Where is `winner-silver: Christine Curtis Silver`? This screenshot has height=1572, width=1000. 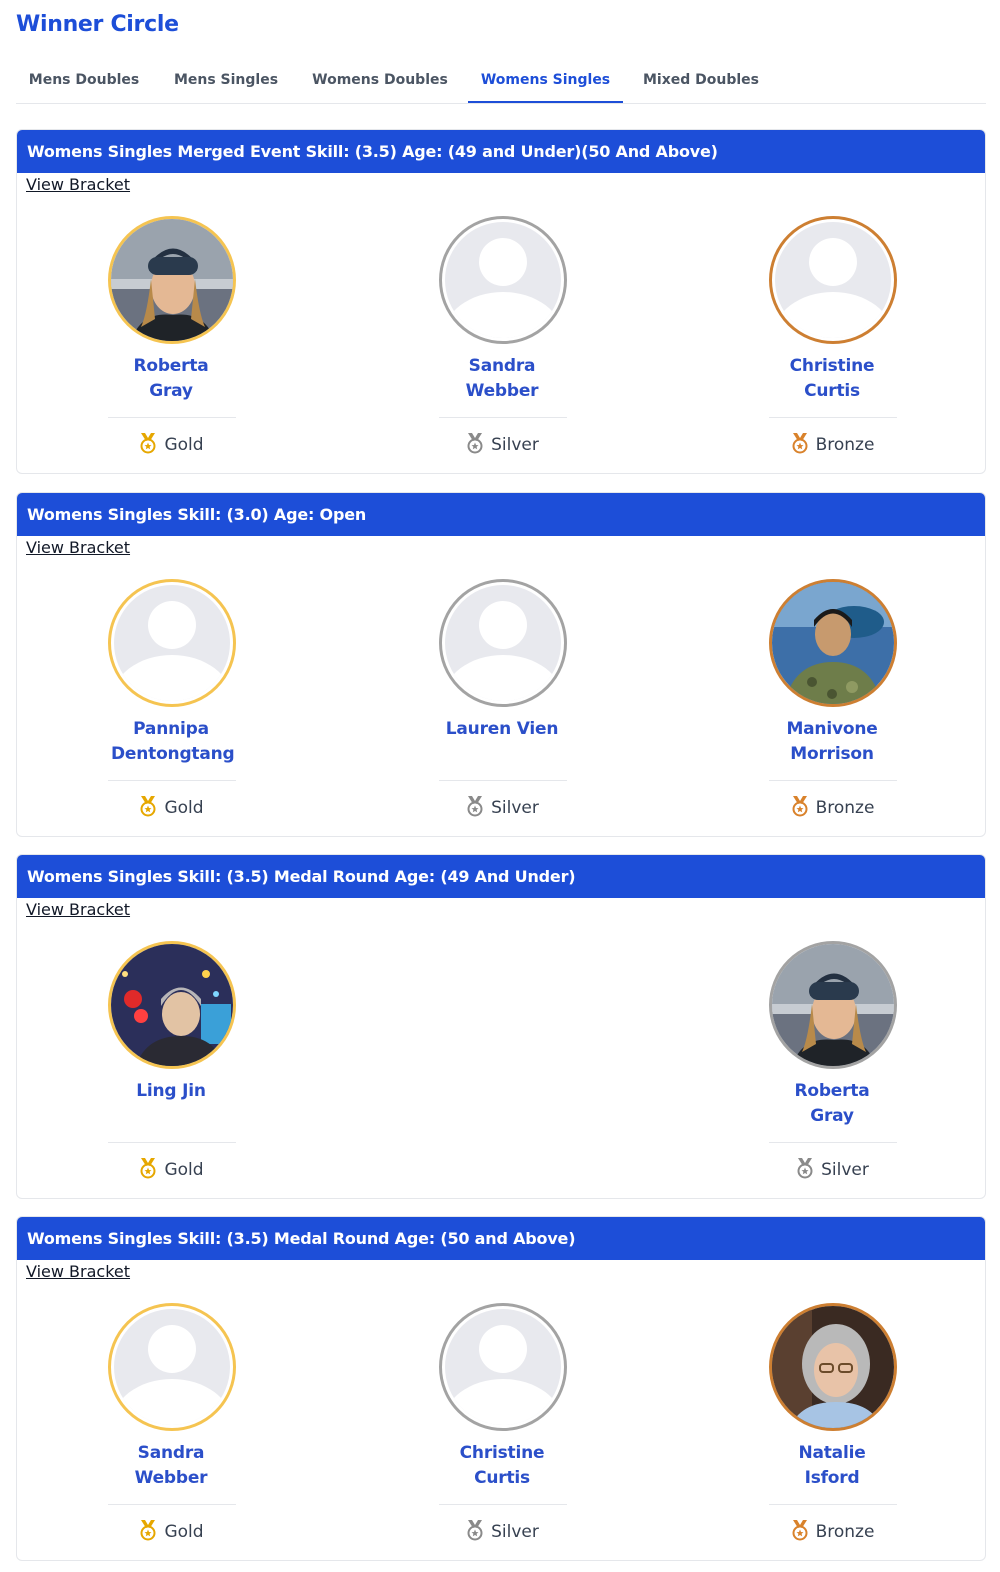 winner-silver: Christine Curtis Silver is located at coordinates (502, 1428).